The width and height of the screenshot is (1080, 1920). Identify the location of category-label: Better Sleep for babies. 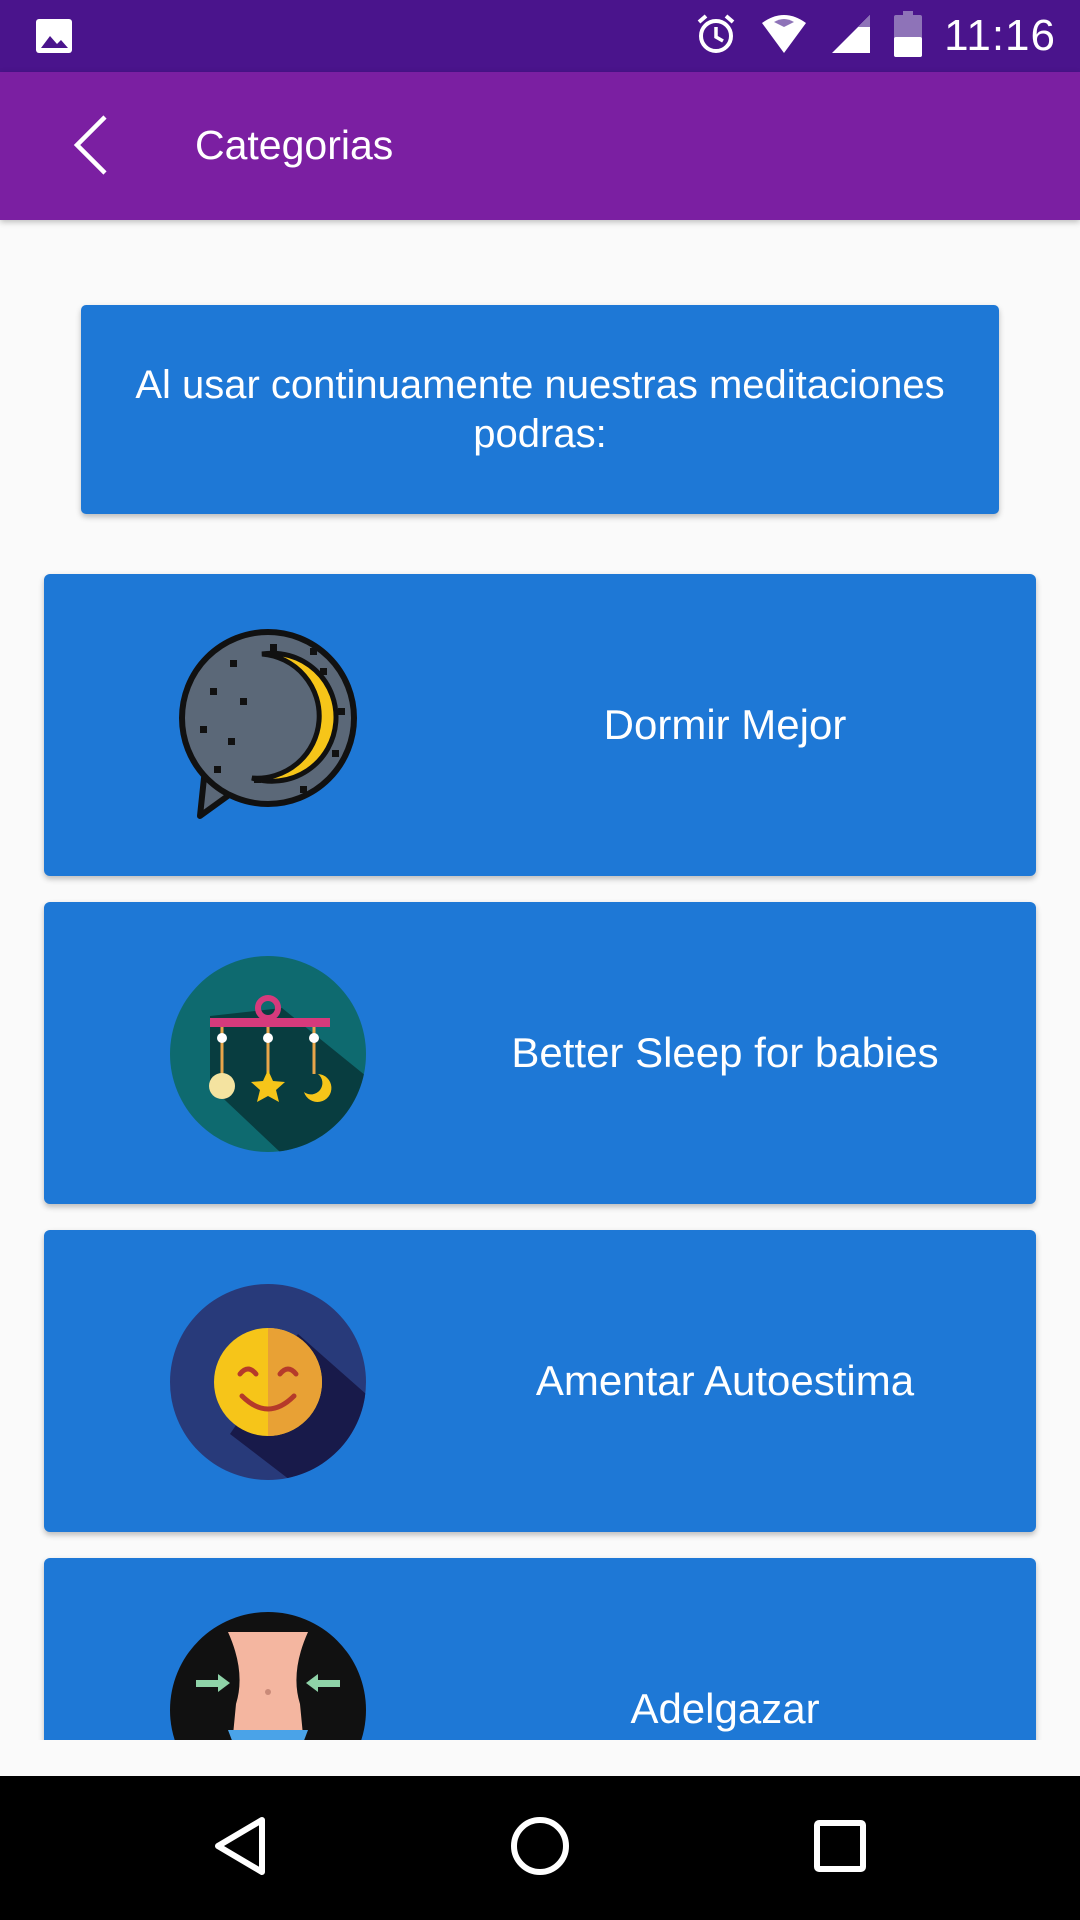
(725, 1052).